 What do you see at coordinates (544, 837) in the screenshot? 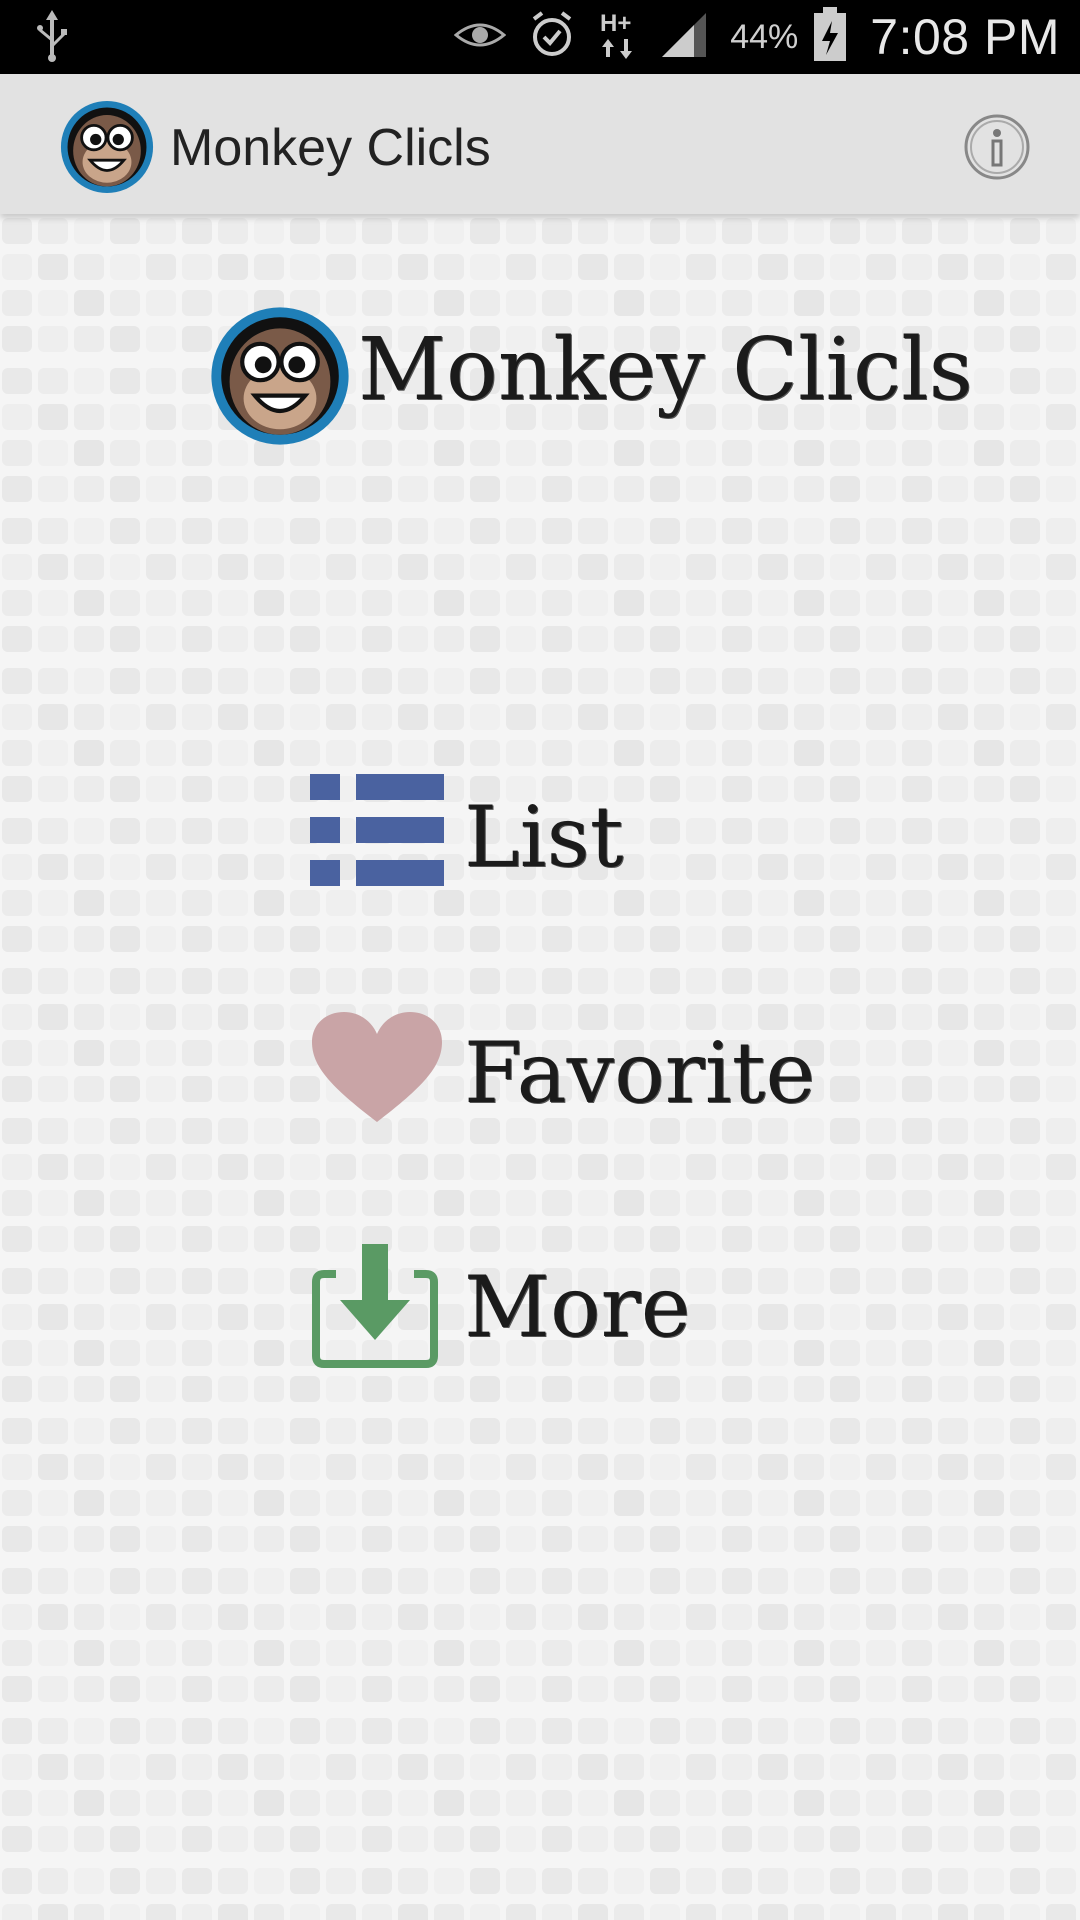
I see `menu-item-label: List` at bounding box center [544, 837].